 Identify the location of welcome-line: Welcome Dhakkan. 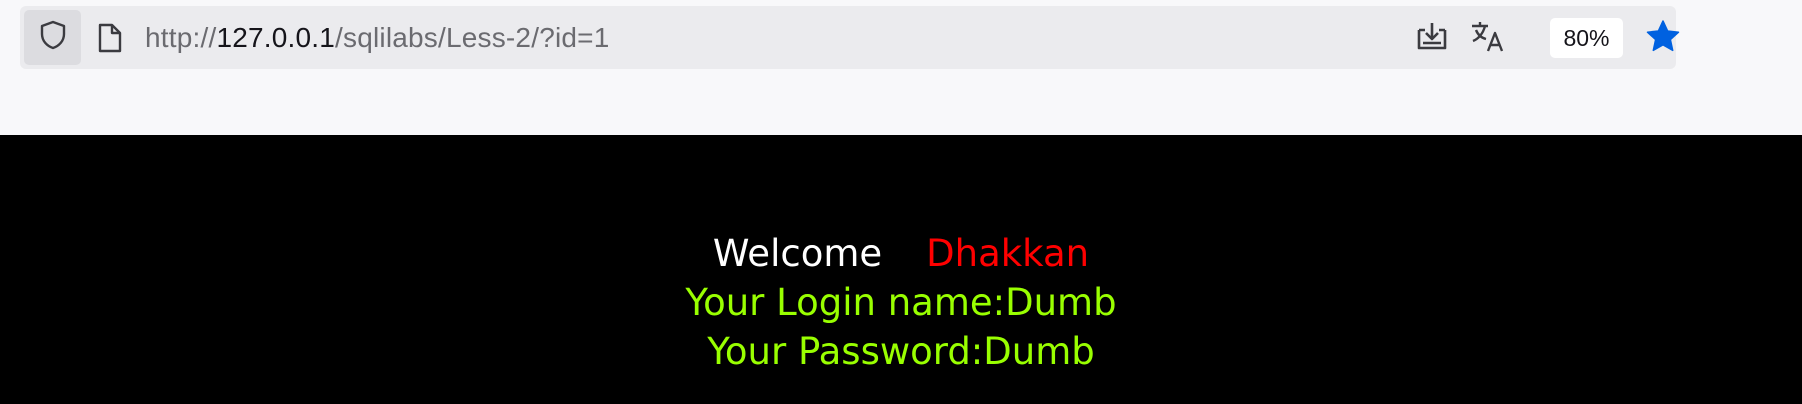
(901, 253).